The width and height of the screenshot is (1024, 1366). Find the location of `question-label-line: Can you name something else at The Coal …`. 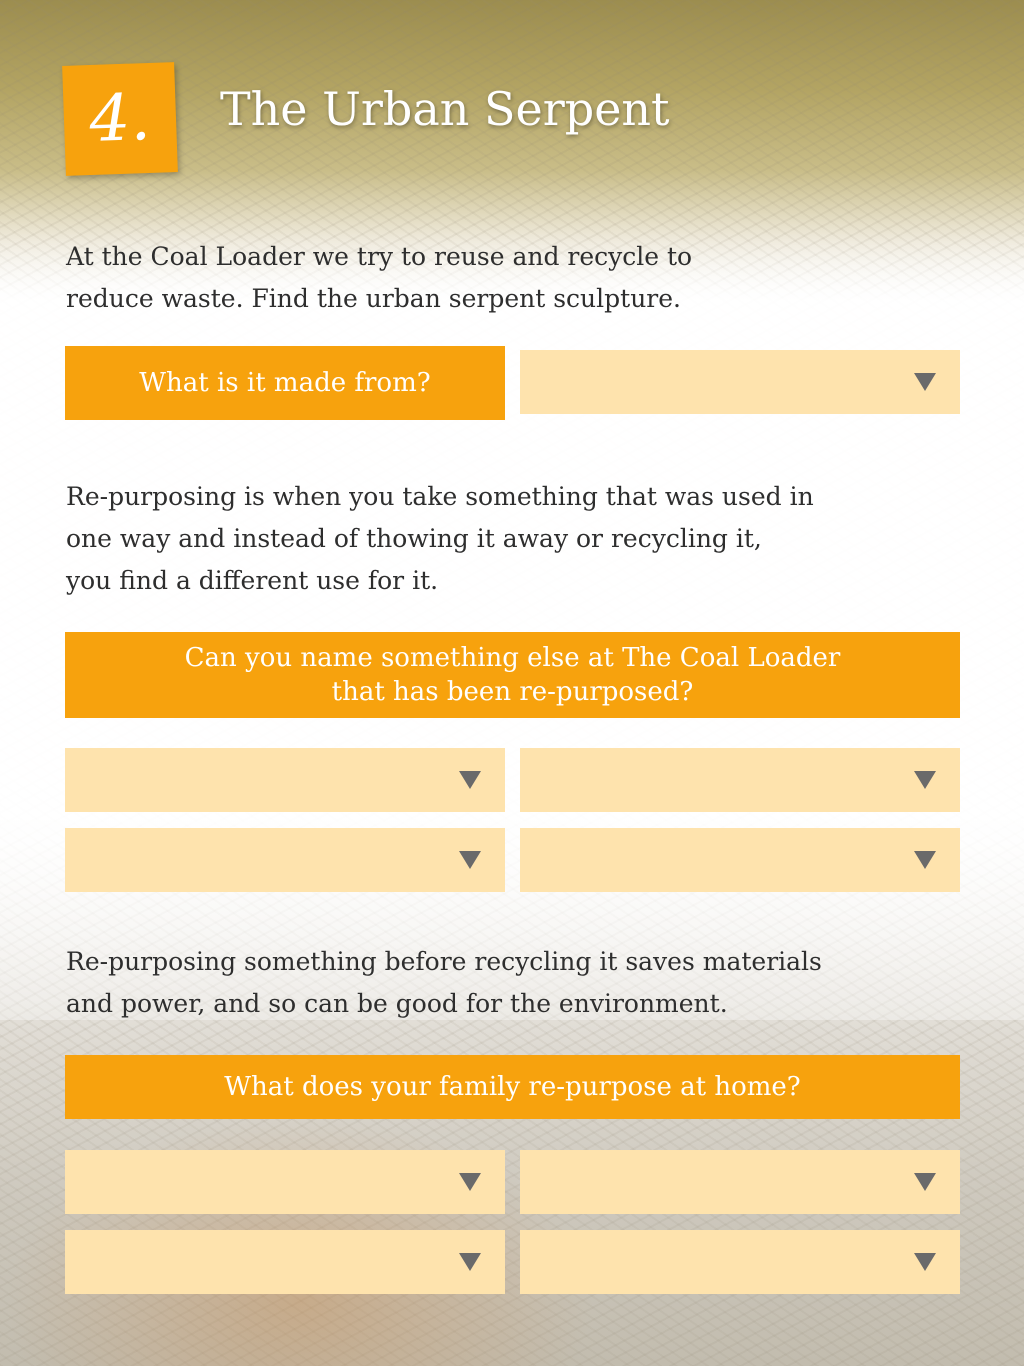

question-label-line: Can you name something else at The Coal … is located at coordinates (512, 658).